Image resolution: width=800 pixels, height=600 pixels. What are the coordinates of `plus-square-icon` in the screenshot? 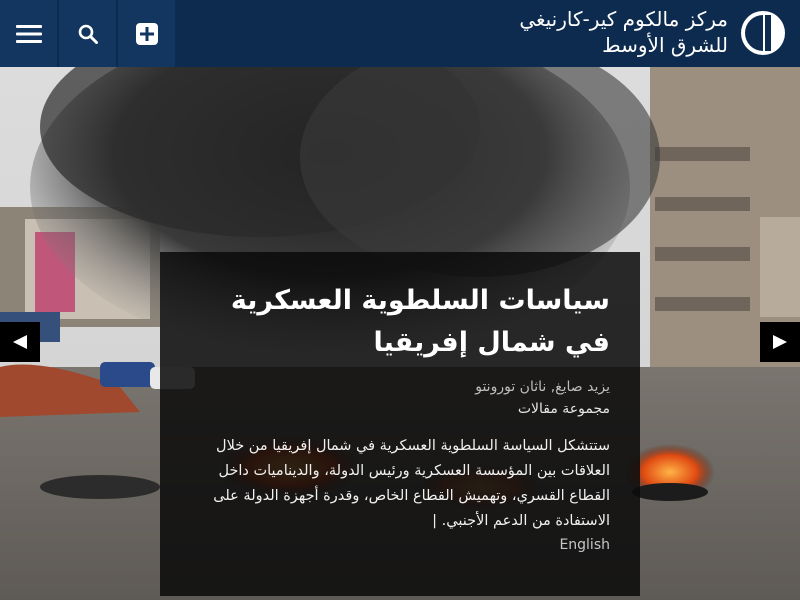 It's located at (146, 33).